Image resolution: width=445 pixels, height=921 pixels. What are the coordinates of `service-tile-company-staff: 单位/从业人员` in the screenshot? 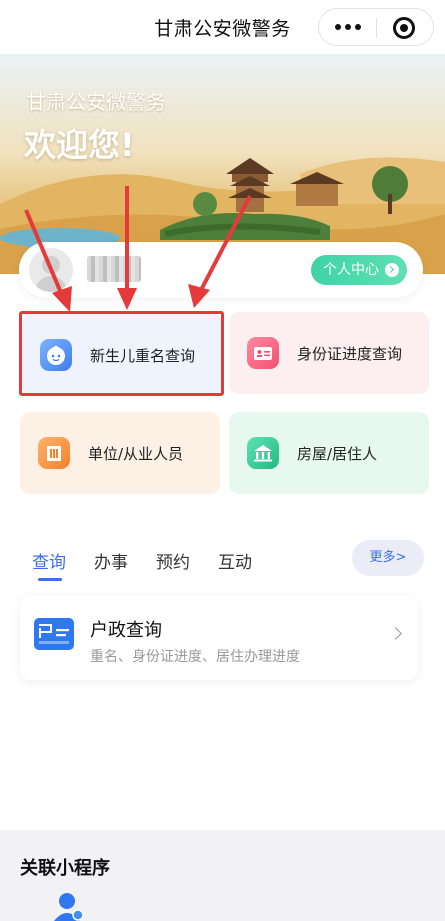 It's located at (120, 453).